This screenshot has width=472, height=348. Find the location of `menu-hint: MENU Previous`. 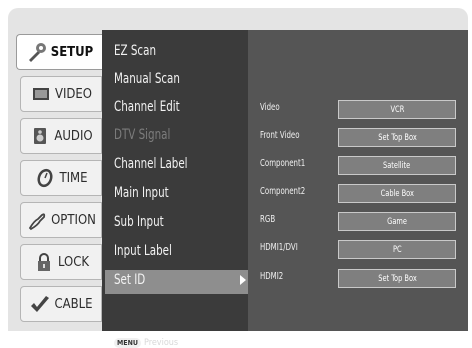

menu-hint: MENU Previous is located at coordinates (146, 343).